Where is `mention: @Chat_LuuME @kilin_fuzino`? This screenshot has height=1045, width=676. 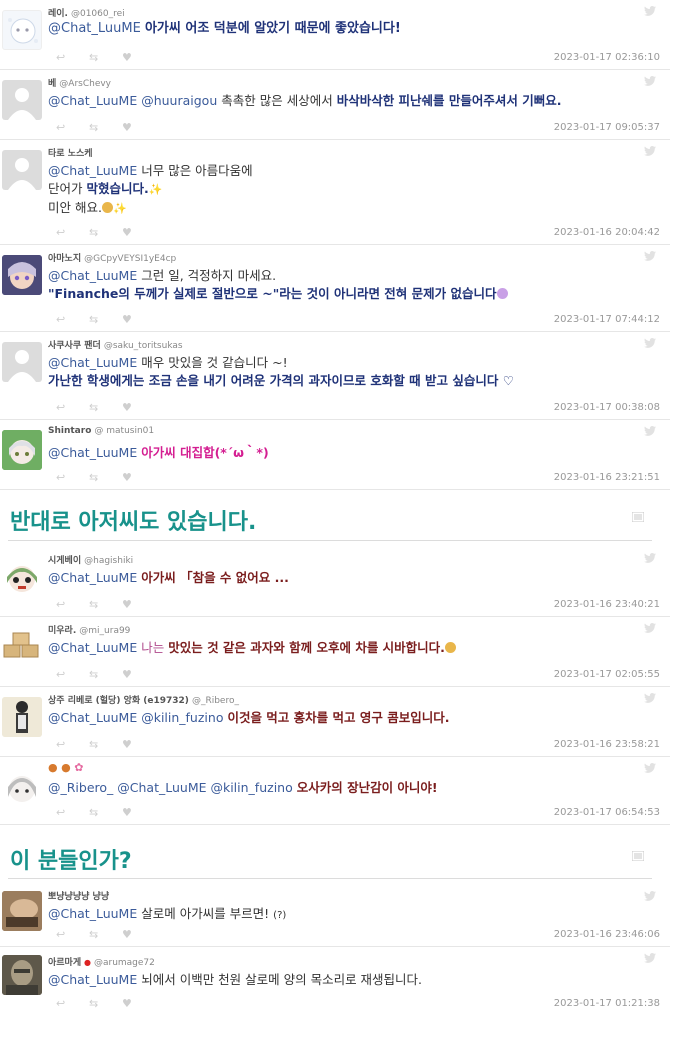
mention: @Chat_LuuME @kilin_fuzino is located at coordinates (135, 717).